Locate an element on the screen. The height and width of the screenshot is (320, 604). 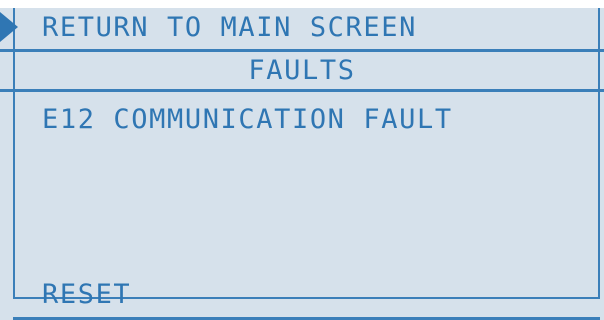
return-to-main-screen-button: RETURN TO MAIN SCREEN is located at coordinates (302, 29).